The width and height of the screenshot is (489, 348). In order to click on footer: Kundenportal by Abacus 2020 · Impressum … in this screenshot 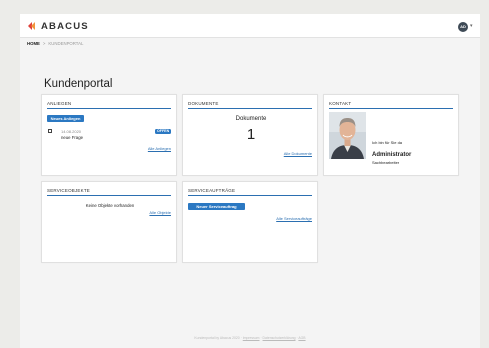, I will do `click(250, 338)`.